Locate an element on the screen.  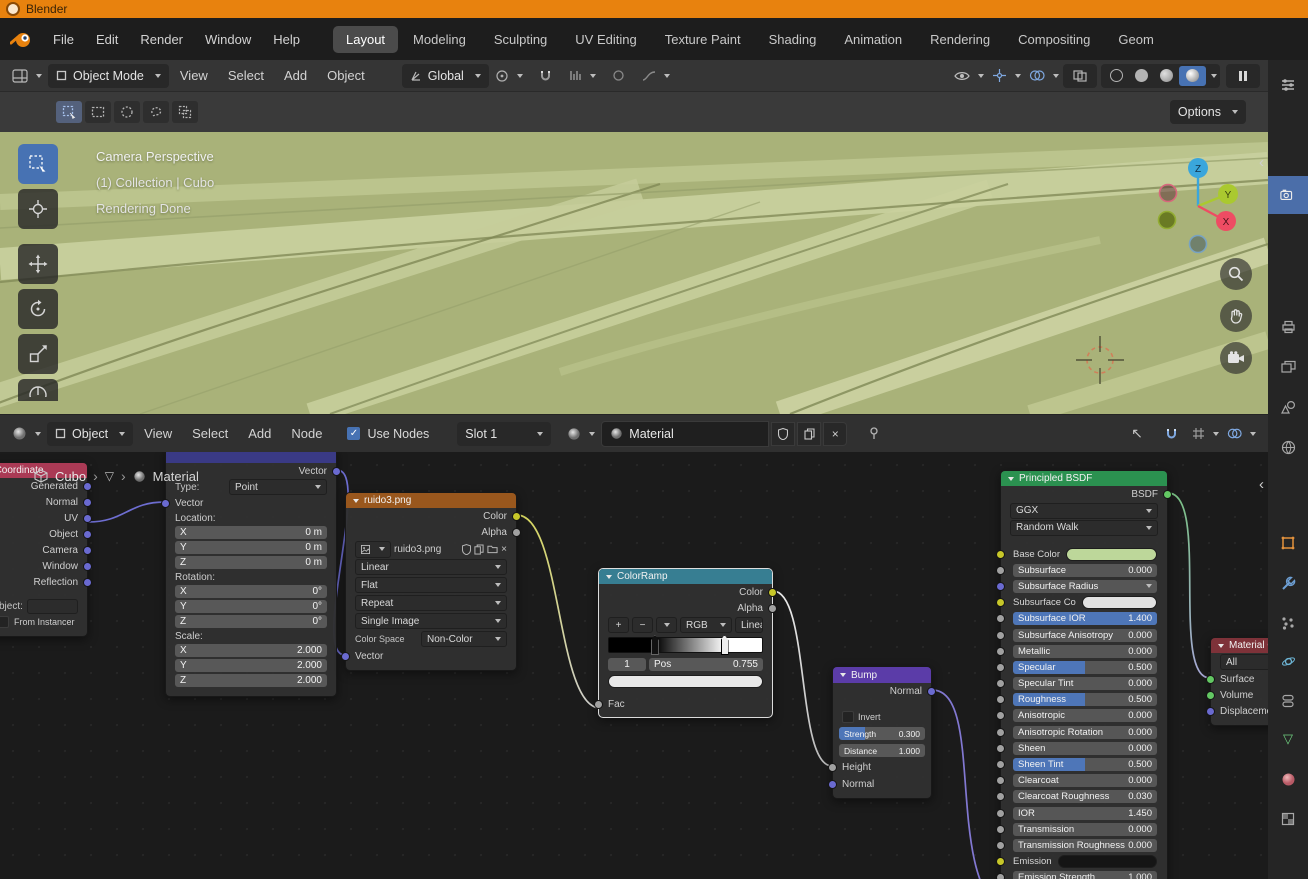
roughness-slider: Roughness 0.500 is located at coordinates (1085, 700).